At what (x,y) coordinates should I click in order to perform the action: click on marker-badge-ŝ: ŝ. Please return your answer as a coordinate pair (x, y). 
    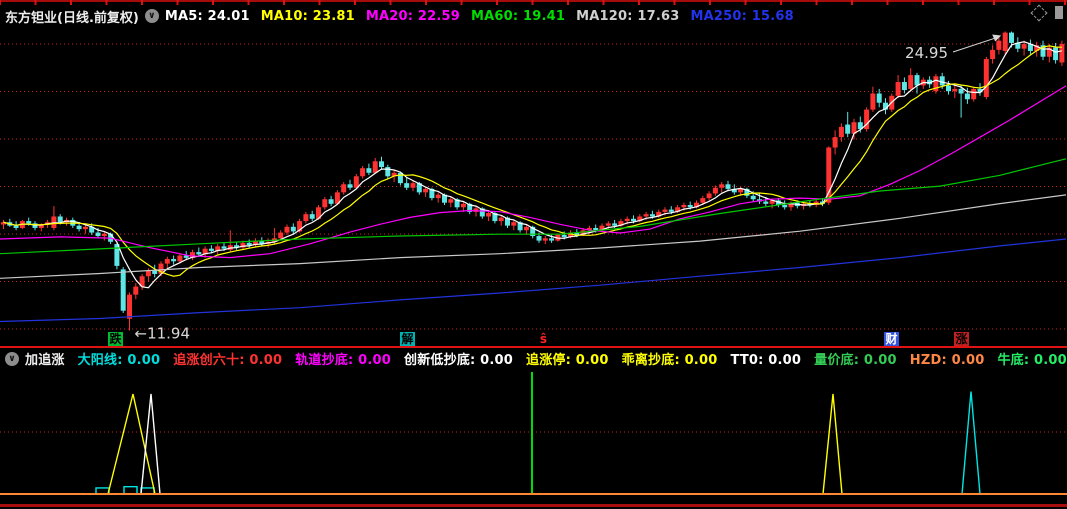
    Looking at the image, I should click on (543, 339).